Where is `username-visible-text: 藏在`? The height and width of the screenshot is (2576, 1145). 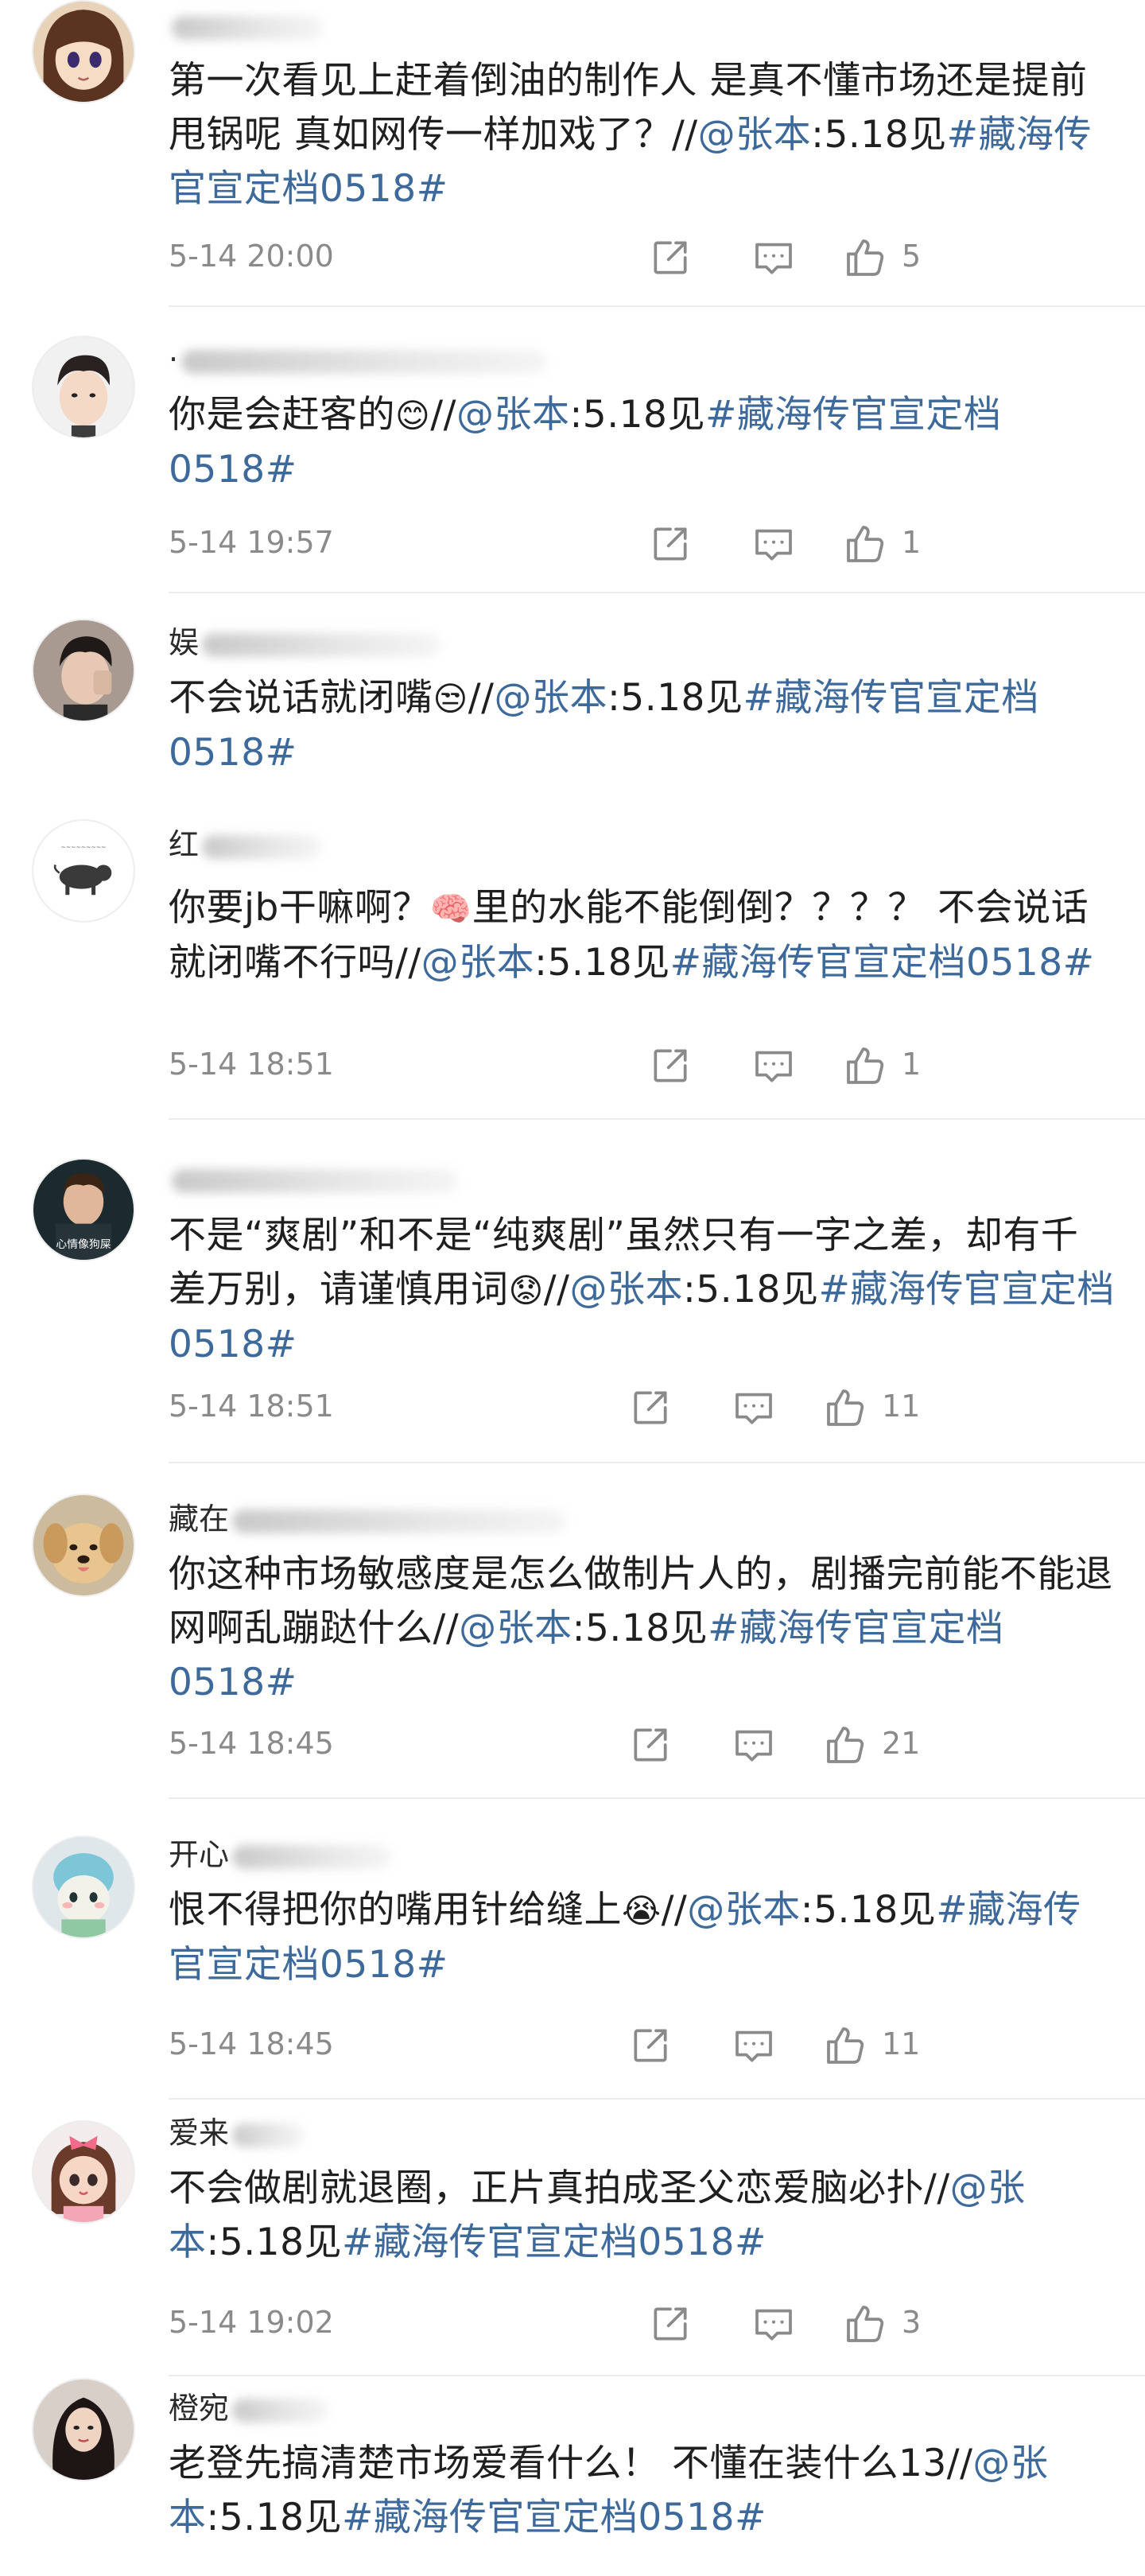
username-visible-text: 藏在 is located at coordinates (199, 1519).